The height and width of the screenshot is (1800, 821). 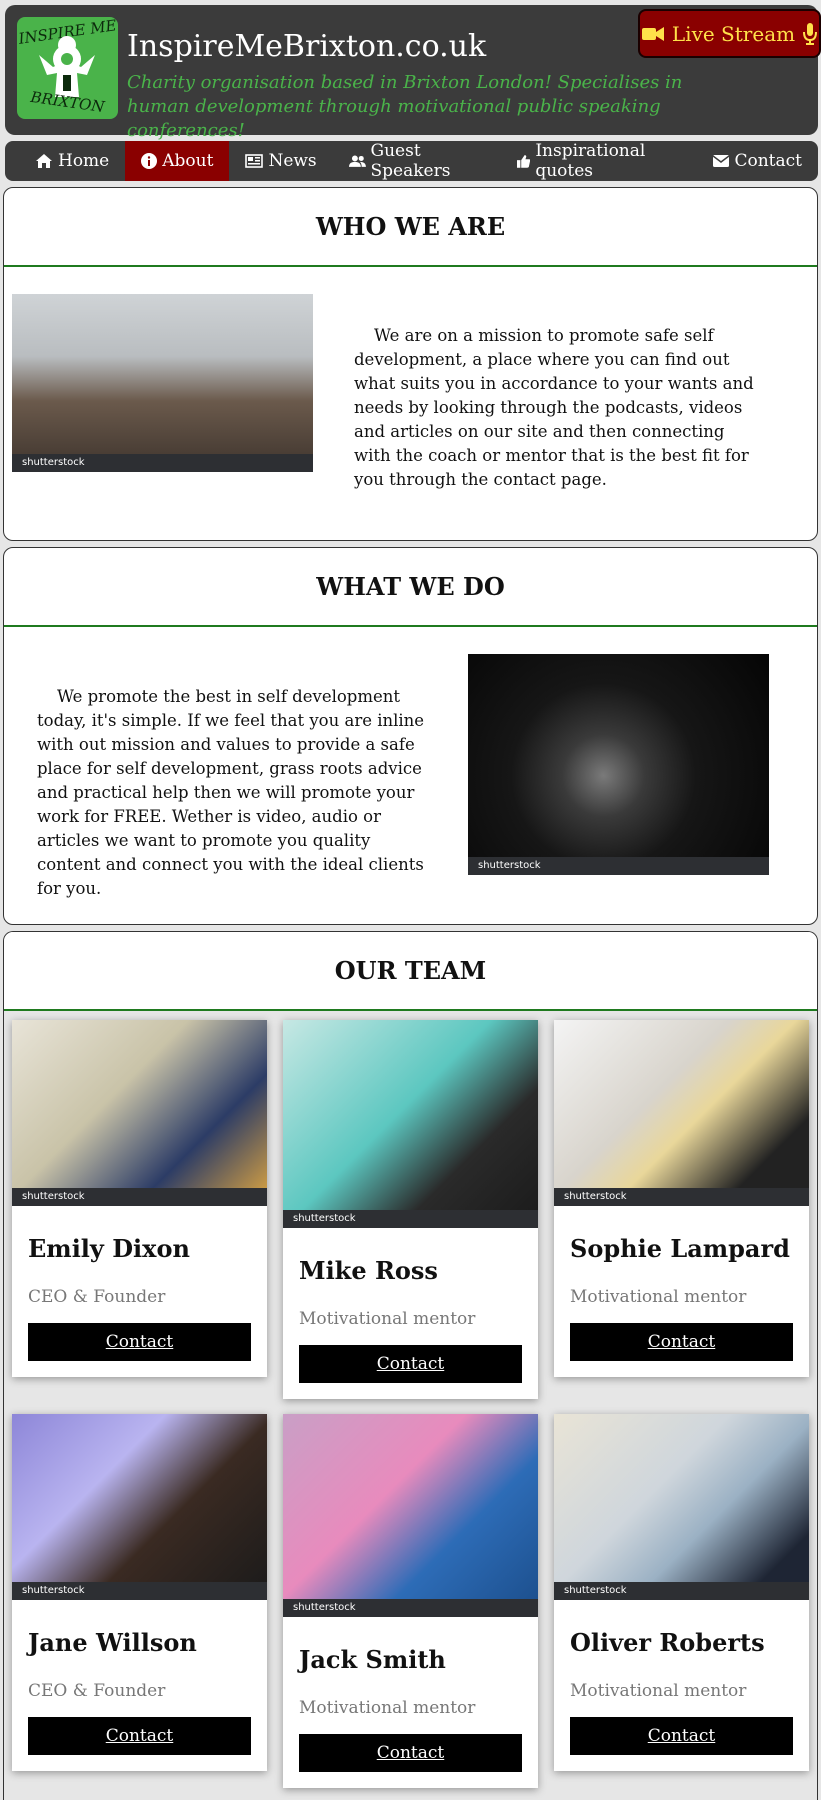 I want to click on thumbs-up-icon, so click(x=523, y=161).